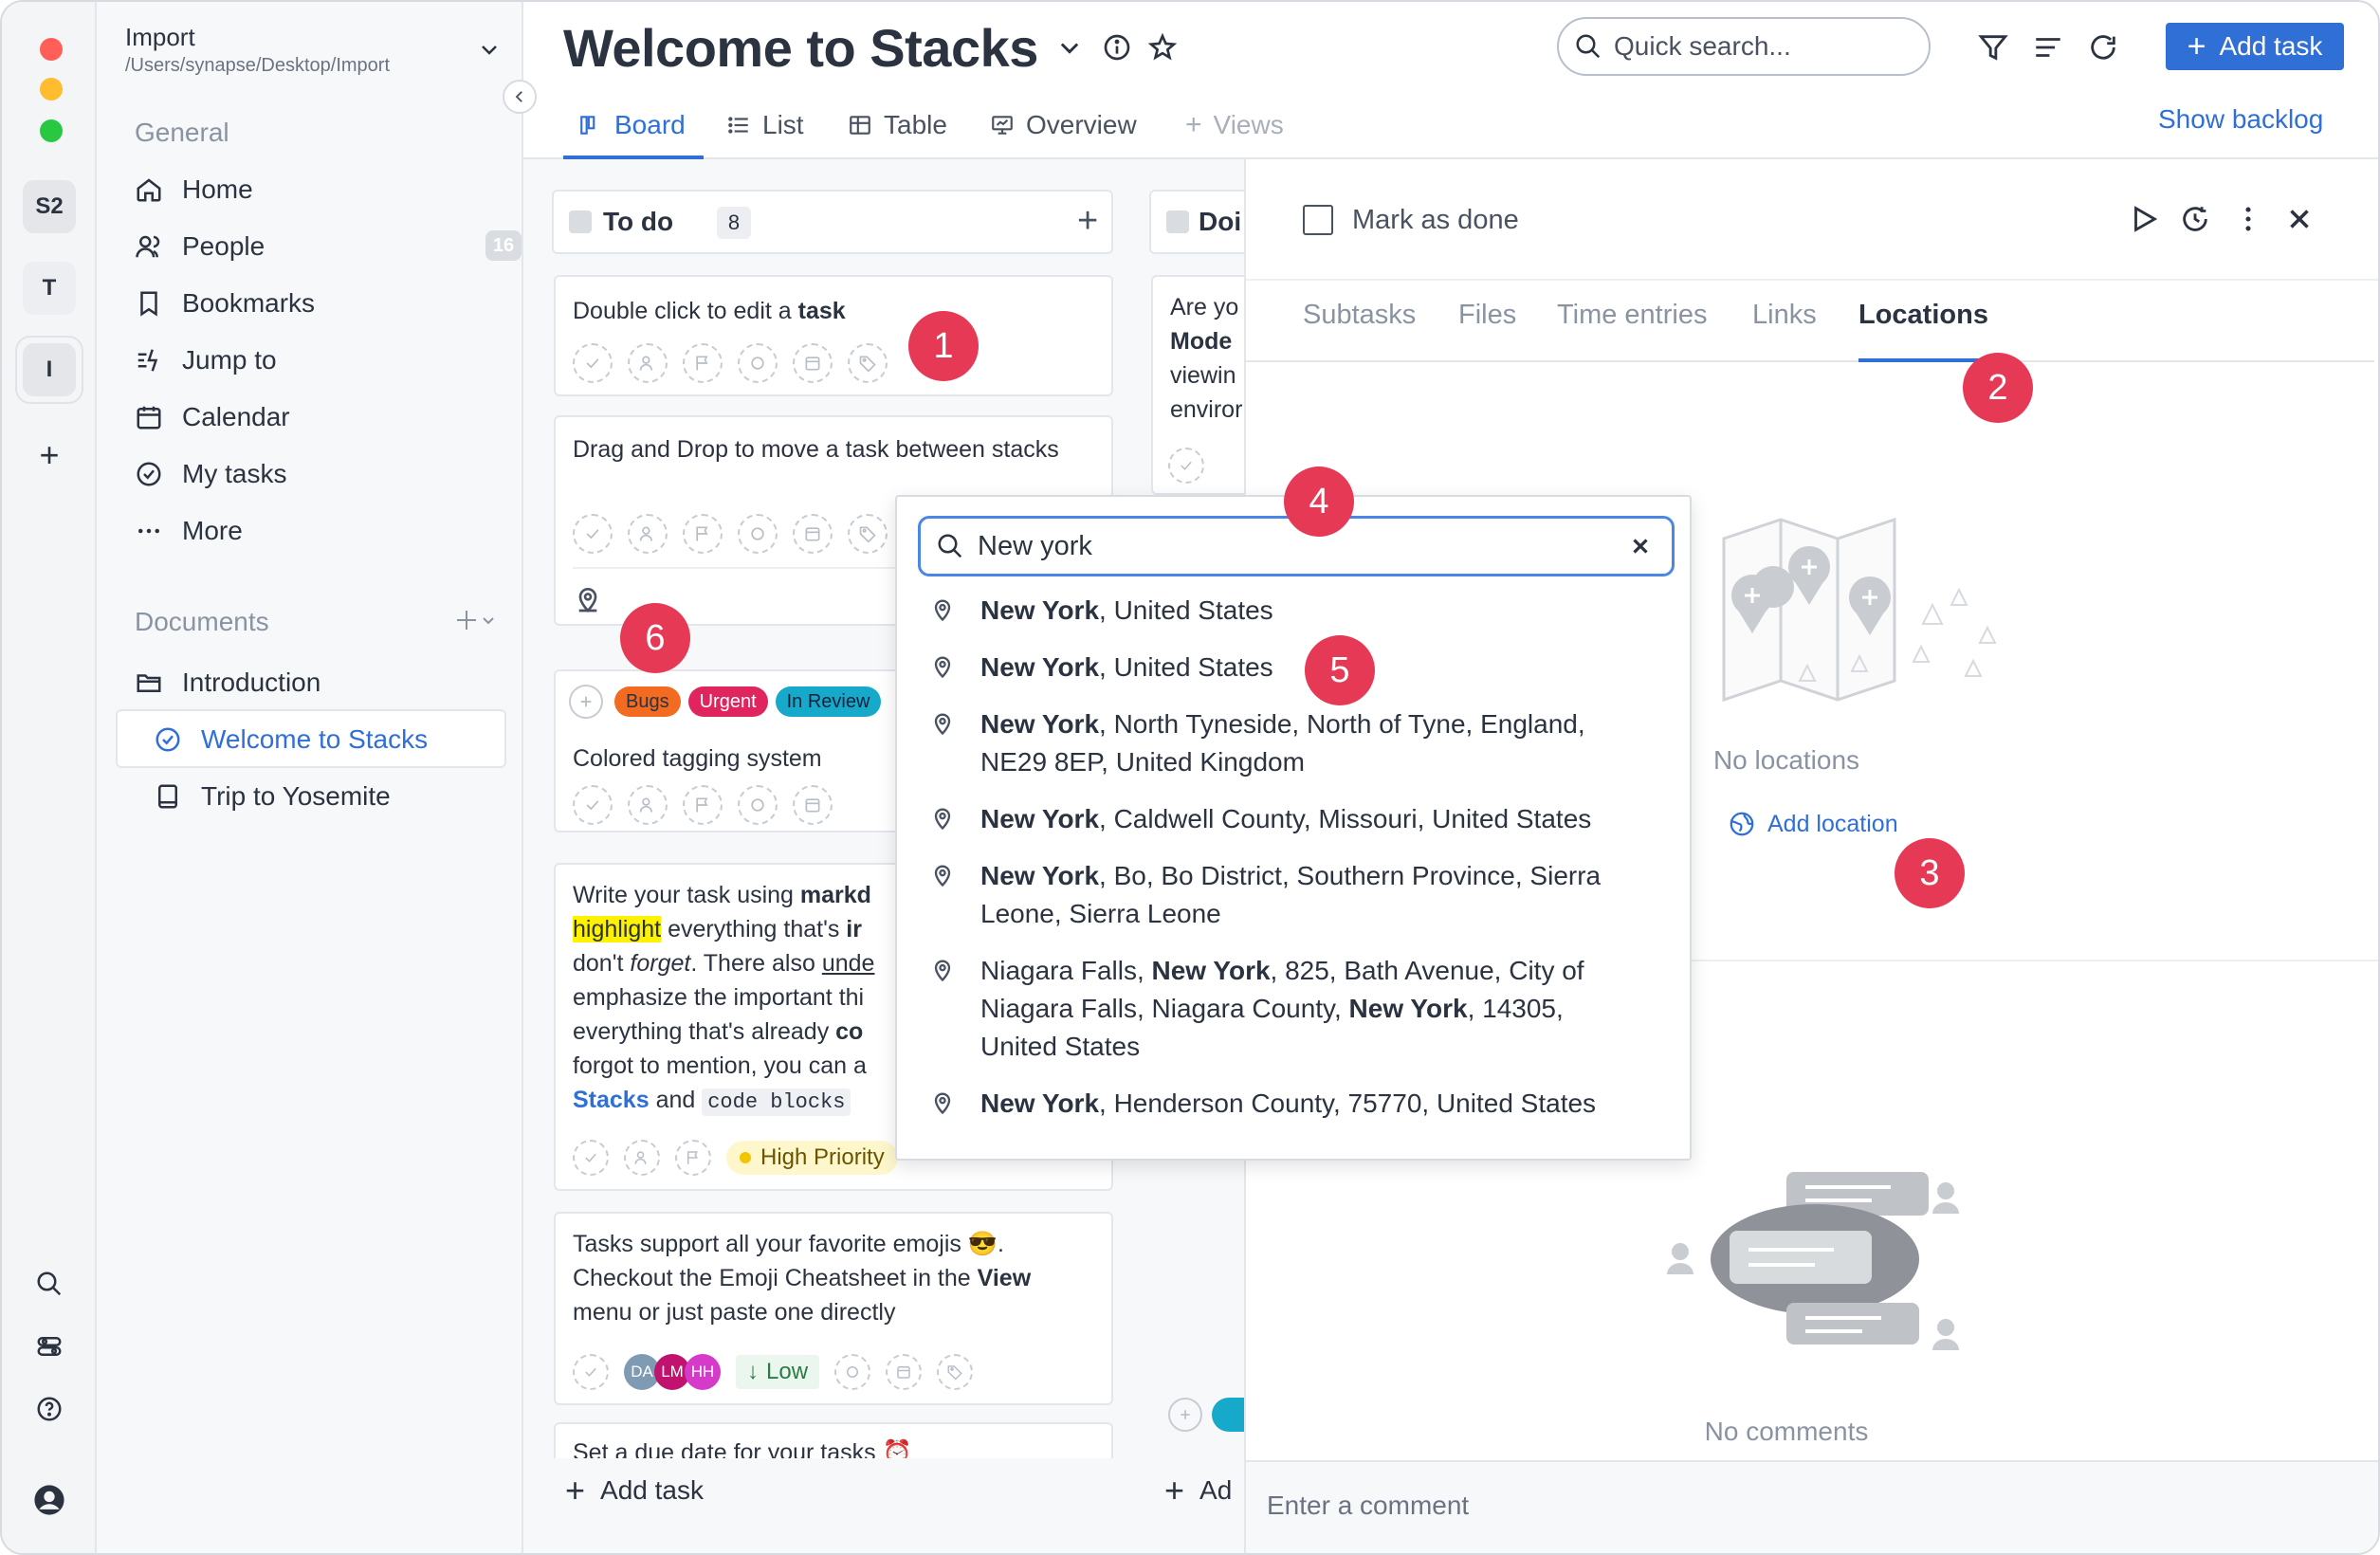 The height and width of the screenshot is (1555, 2380). Describe the element at coordinates (1359, 315) in the screenshot. I see `tab-subtasks: Subtasks` at that location.